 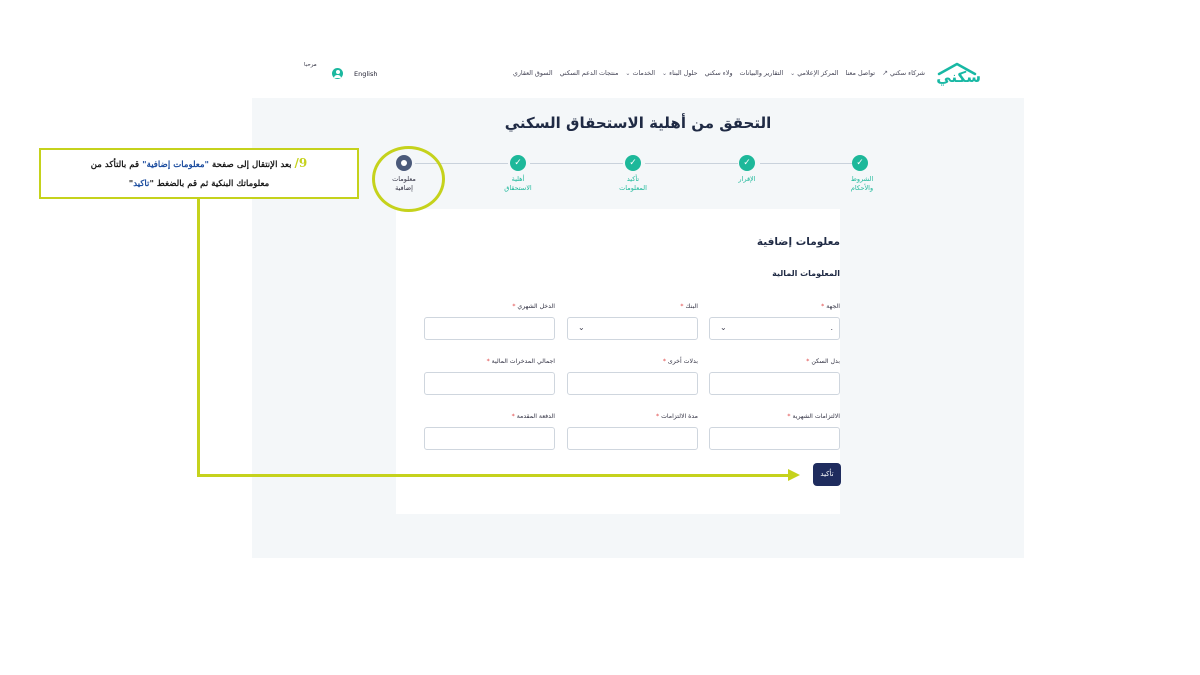 What do you see at coordinates (198, 337) in the screenshot?
I see `annotation-arrow-vertical` at bounding box center [198, 337].